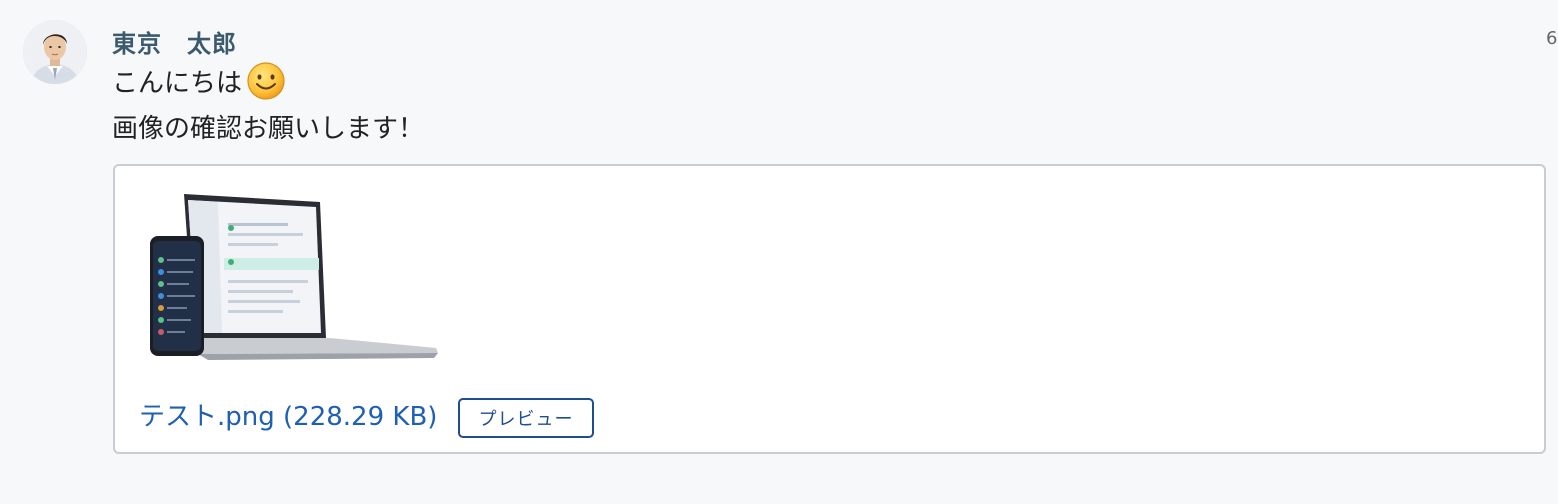 Image resolution: width=1558 pixels, height=504 pixels. What do you see at coordinates (294, 277) in the screenshot?
I see `laptop-phone-image-icon` at bounding box center [294, 277].